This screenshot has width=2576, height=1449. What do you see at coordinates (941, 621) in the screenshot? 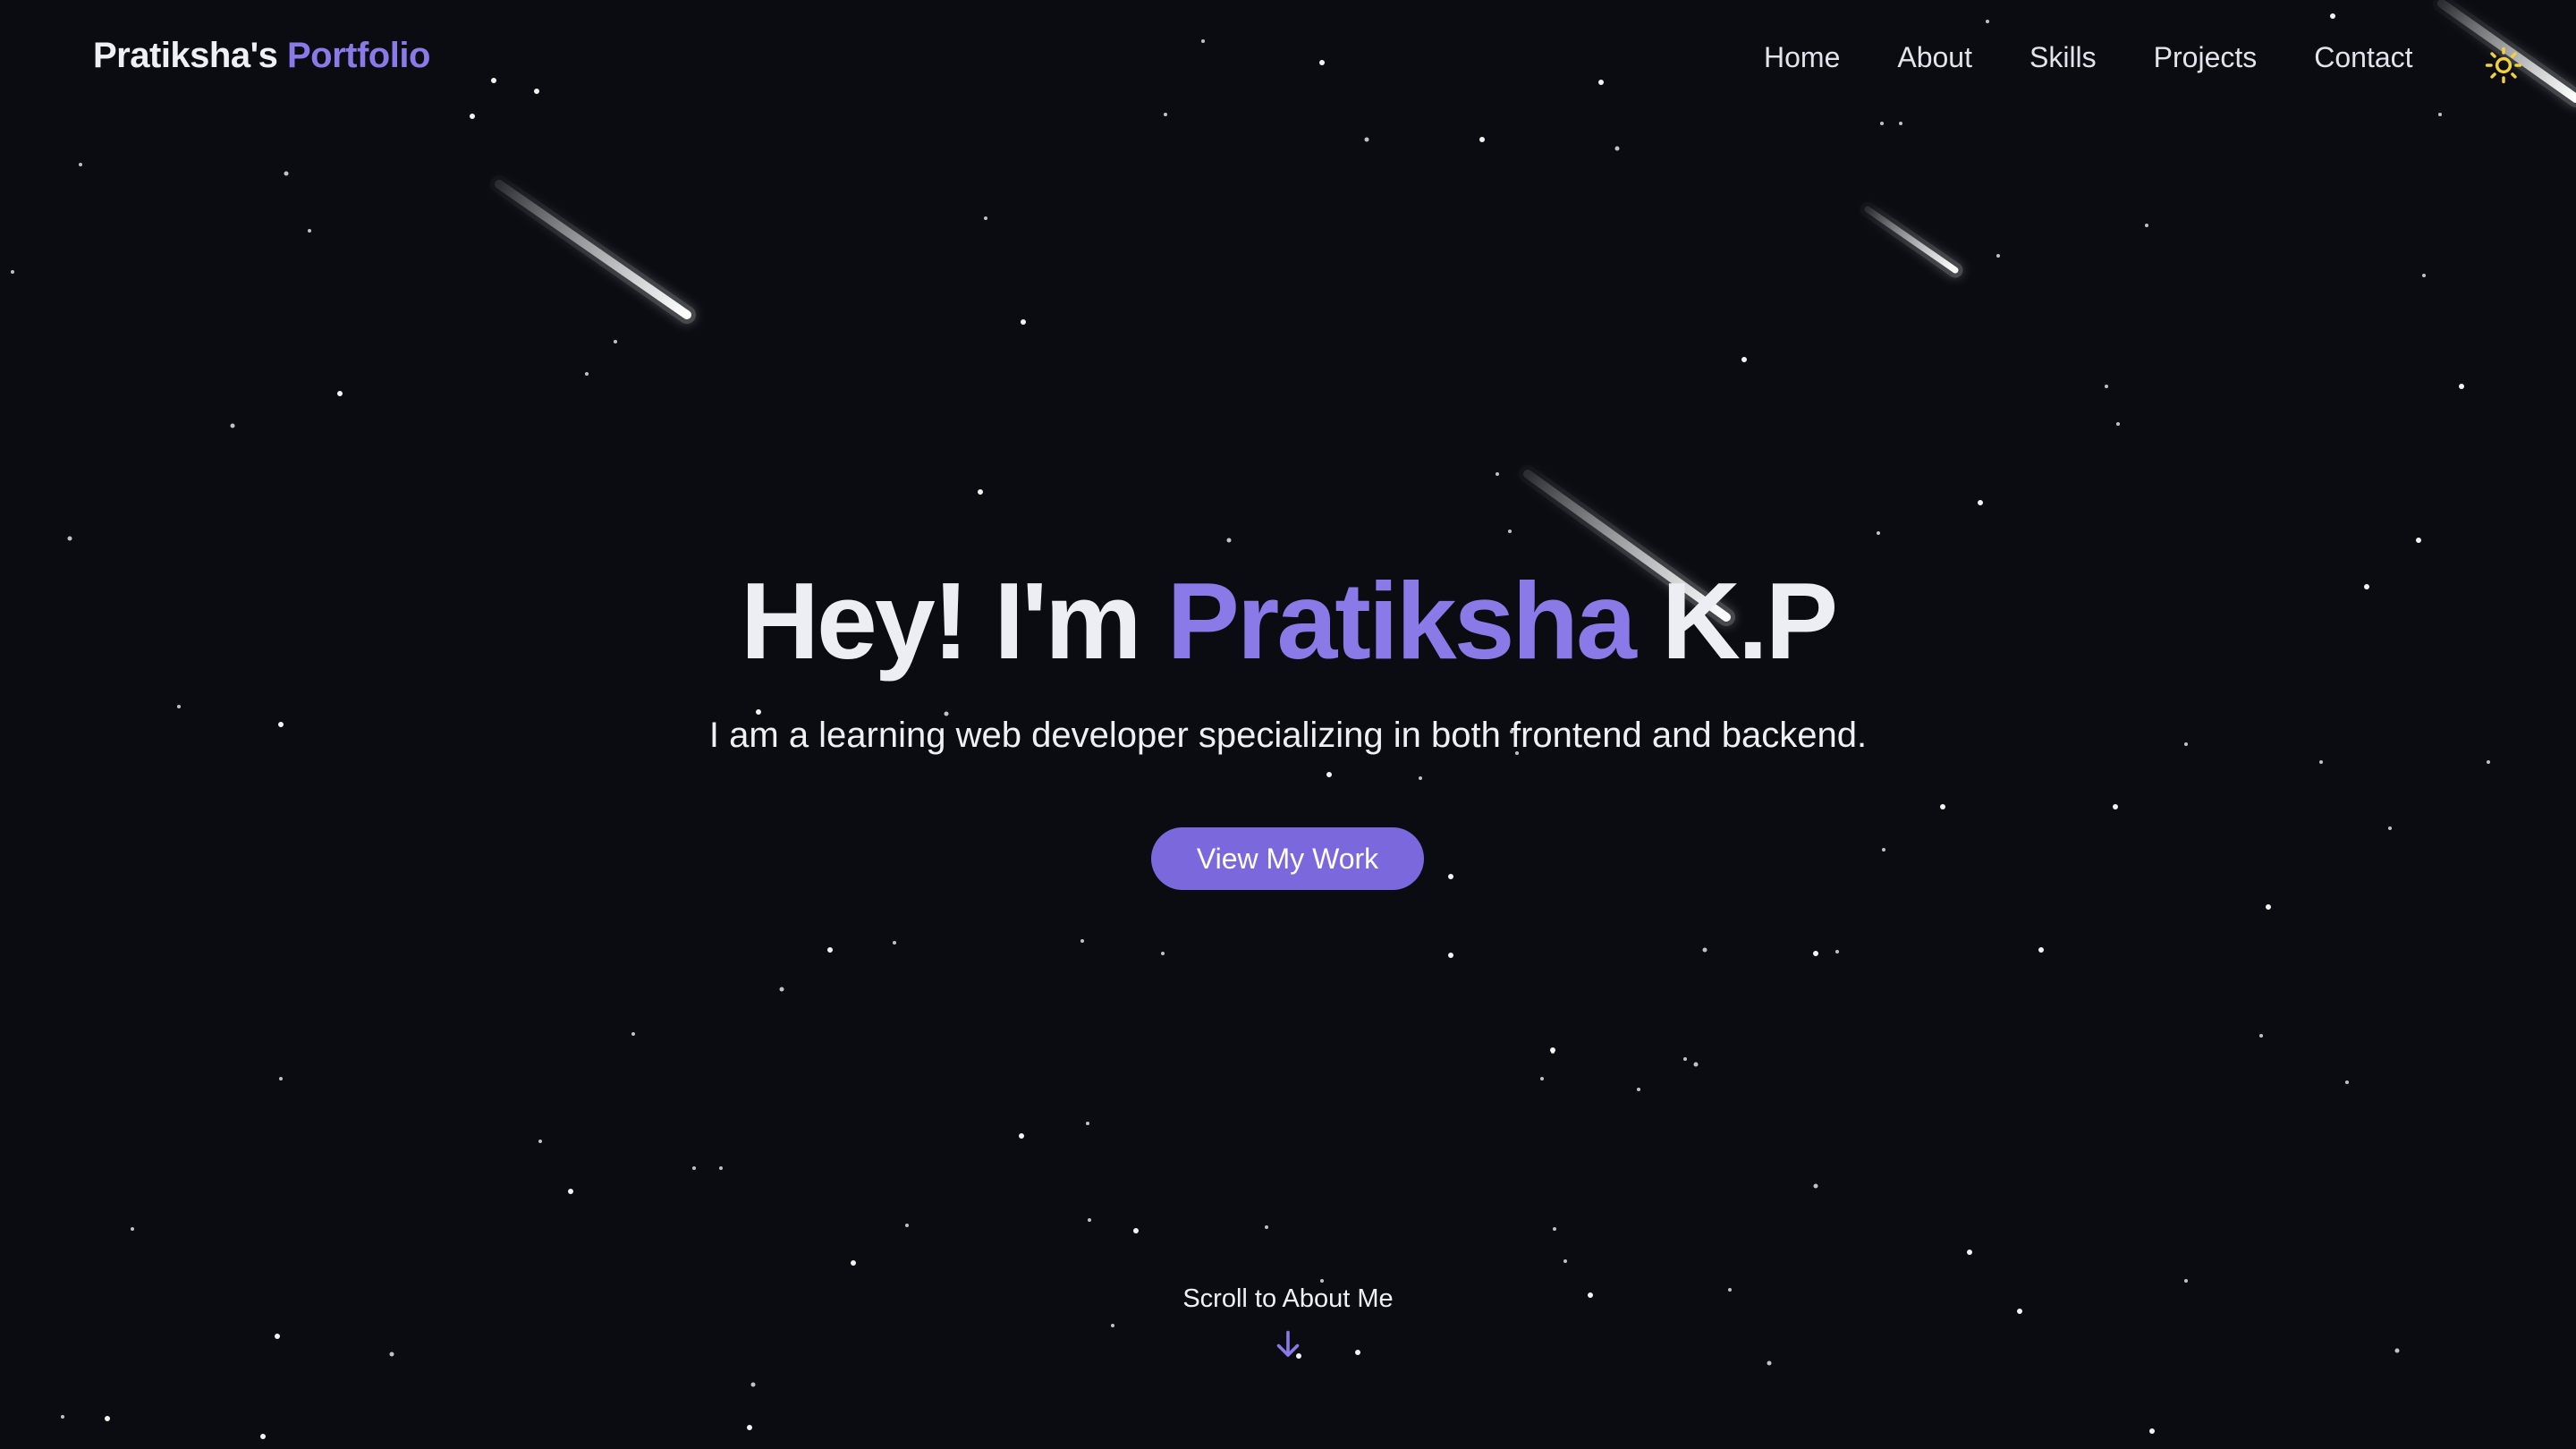
I see `hero-greeting: Hey! I'm` at bounding box center [941, 621].